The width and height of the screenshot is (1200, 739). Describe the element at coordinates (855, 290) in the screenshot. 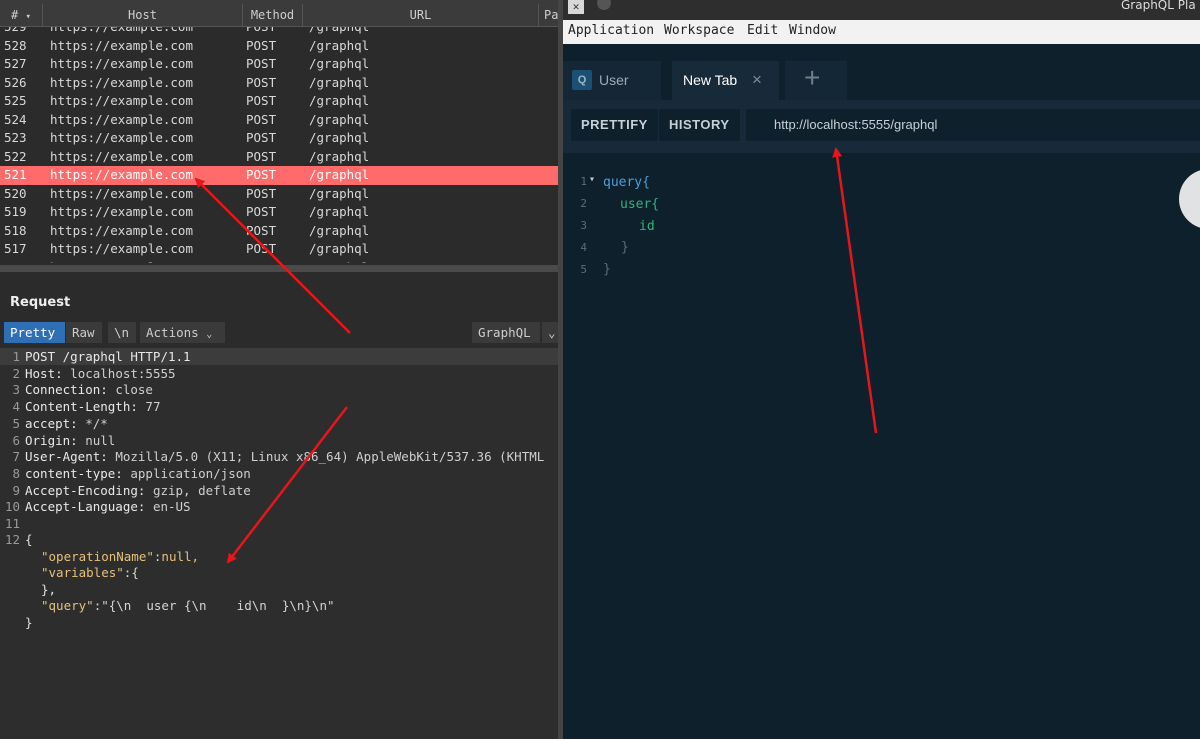

I see `arrow-to-endpoint-url` at that location.